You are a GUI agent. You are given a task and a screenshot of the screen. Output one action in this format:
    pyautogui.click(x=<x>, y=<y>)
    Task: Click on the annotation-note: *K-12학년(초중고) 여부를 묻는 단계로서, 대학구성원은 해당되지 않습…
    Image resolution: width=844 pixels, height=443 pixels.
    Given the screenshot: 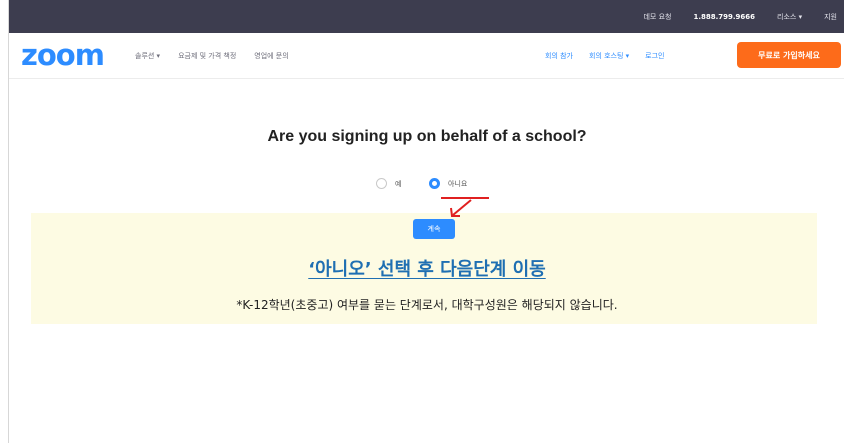 What is the action you would take?
    pyautogui.click(x=427, y=305)
    